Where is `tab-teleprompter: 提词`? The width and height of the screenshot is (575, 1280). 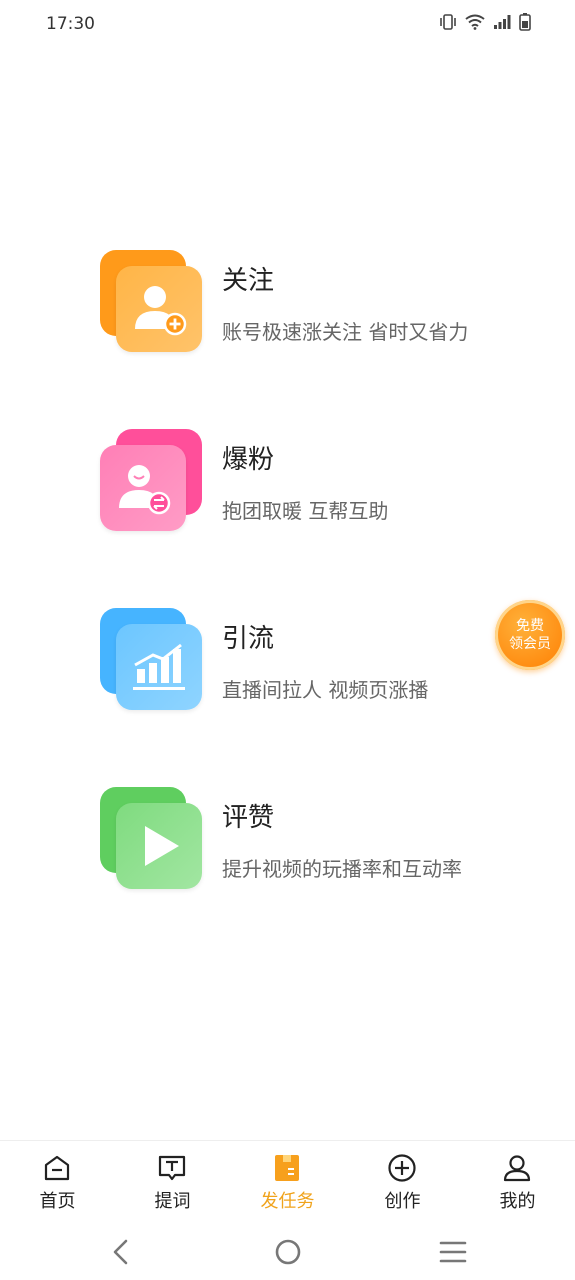
tab-teleprompter: 提词 is located at coordinates (172, 1183).